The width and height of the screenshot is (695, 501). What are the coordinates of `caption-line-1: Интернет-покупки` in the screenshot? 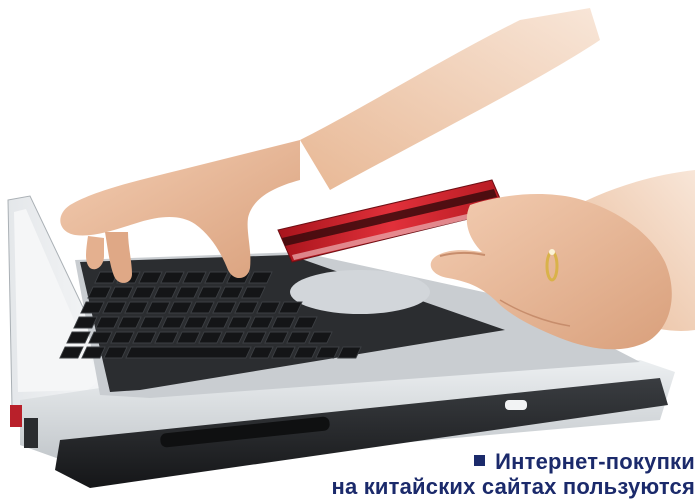 It's located at (584, 462).